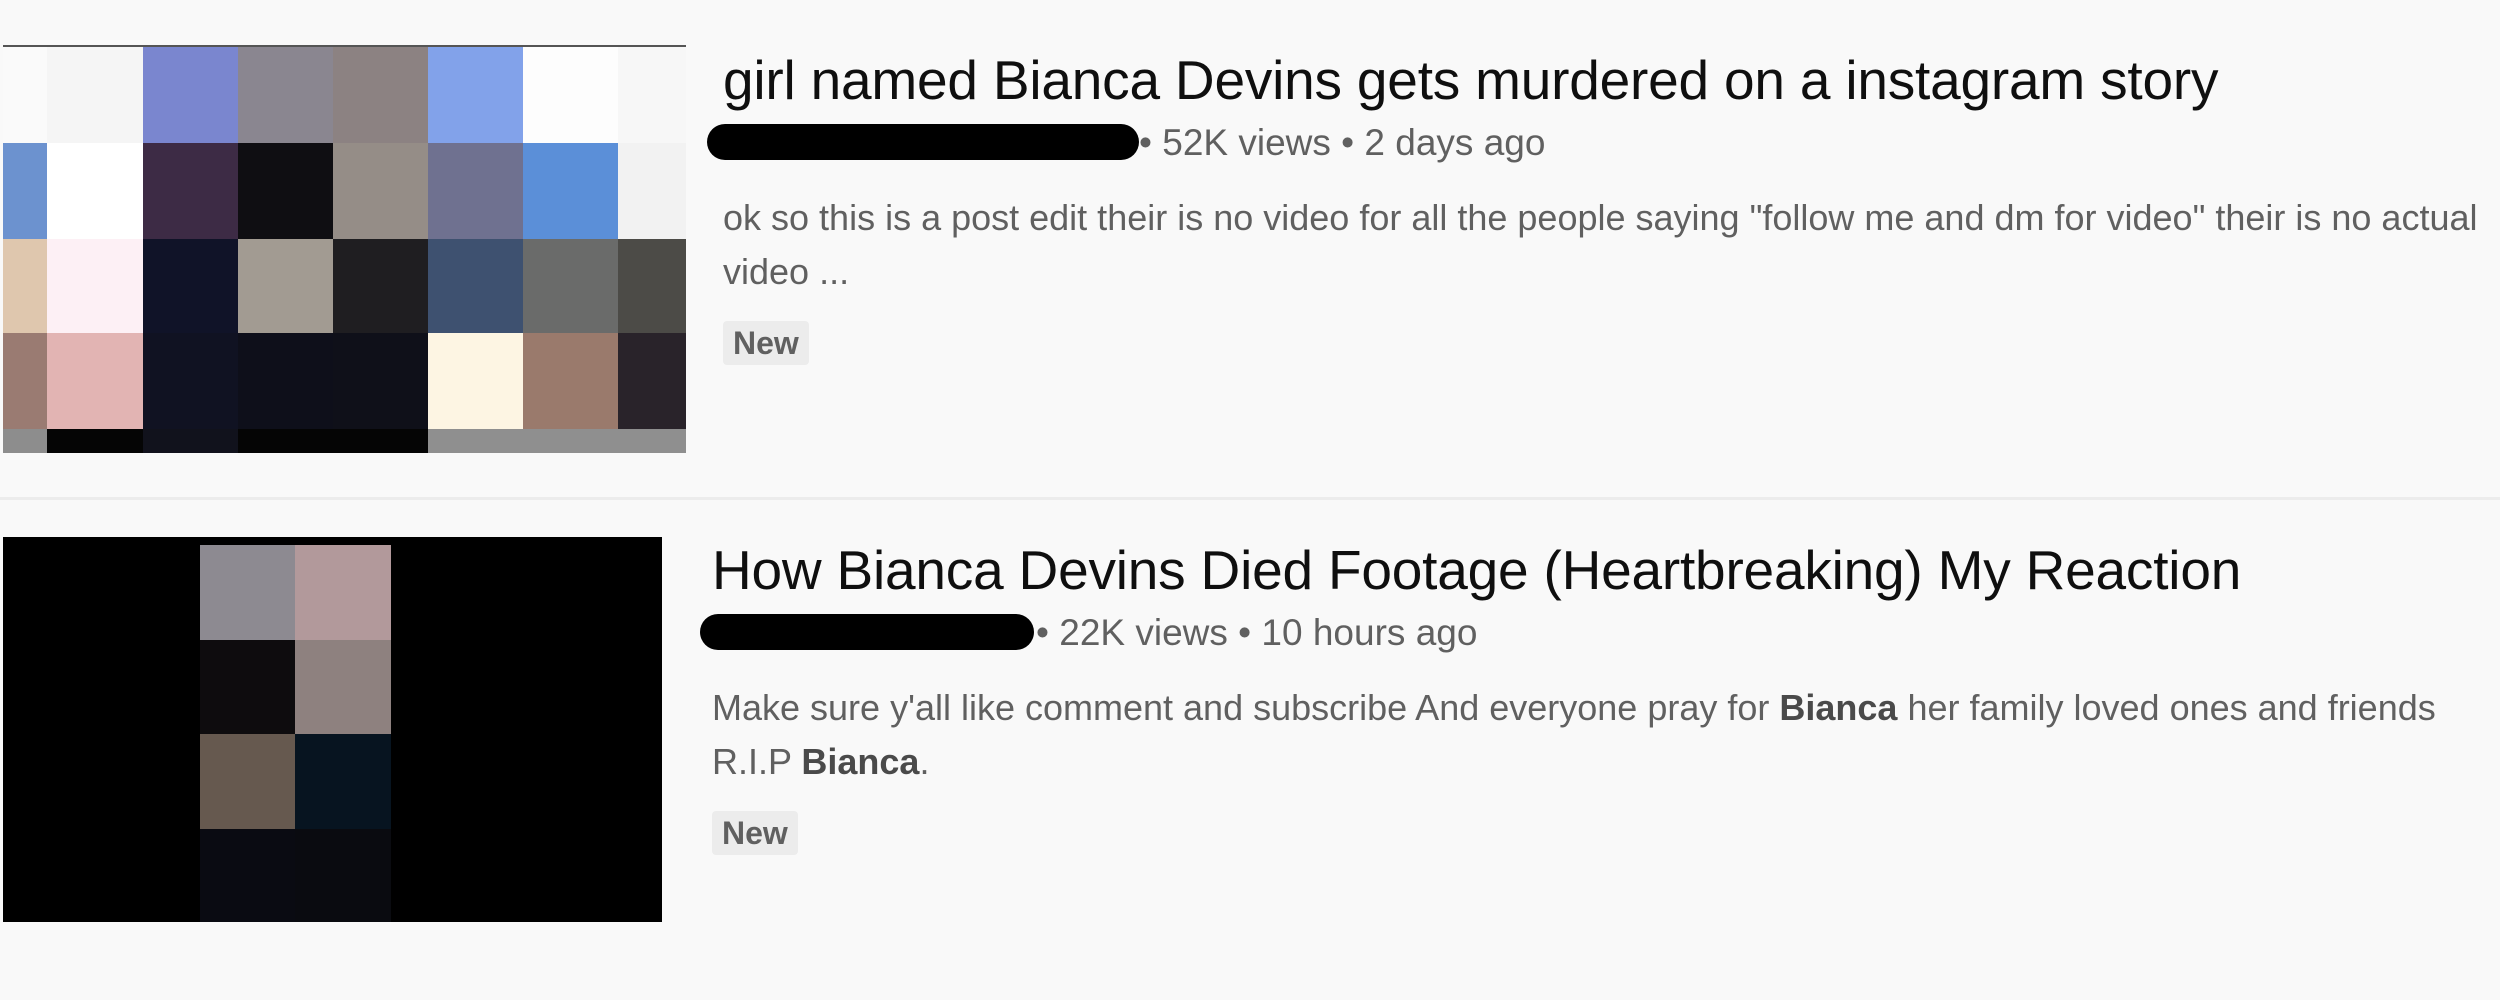 This screenshot has height=1000, width=2500. What do you see at coordinates (924, 761) in the screenshot?
I see `description-text: .` at bounding box center [924, 761].